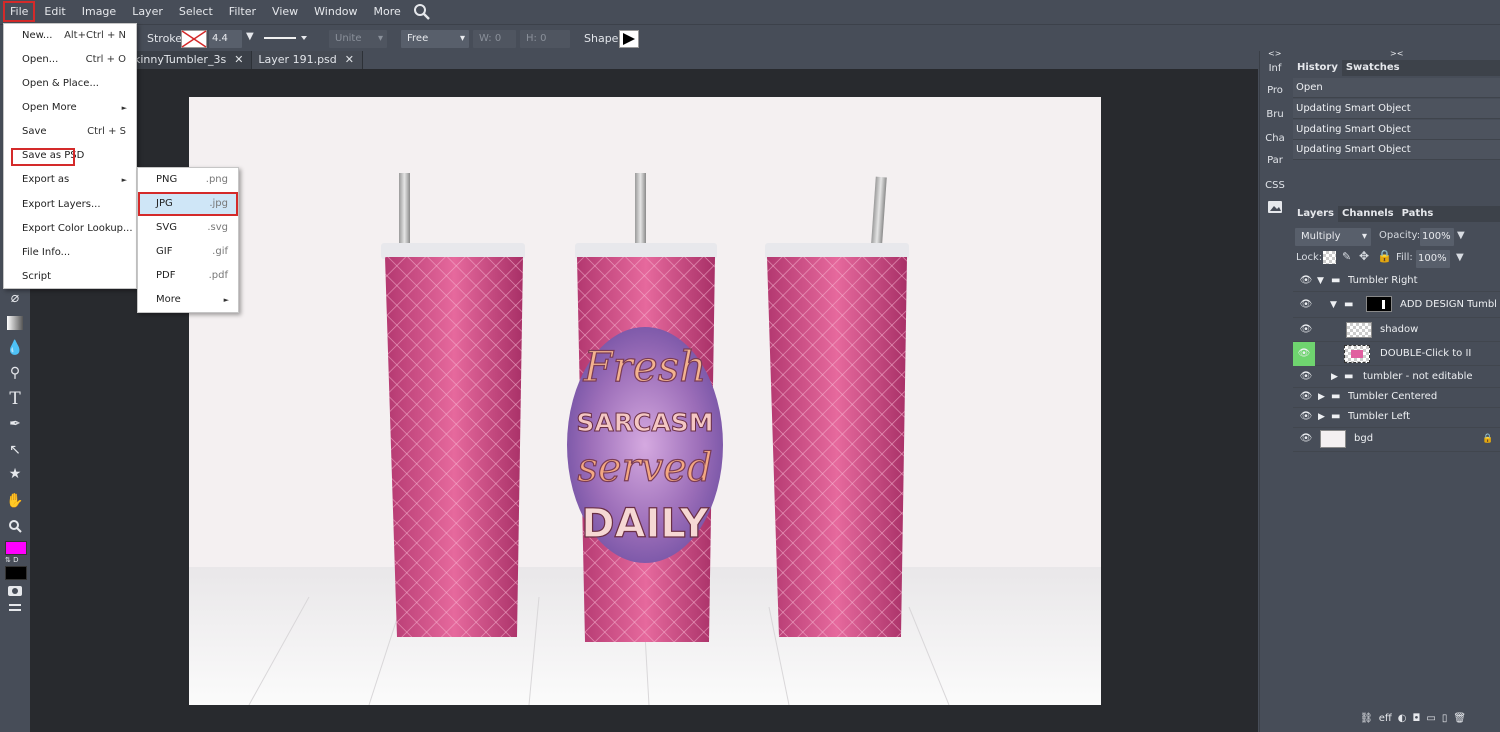 Image resolution: width=1500 pixels, height=732 pixels. What do you see at coordinates (70, 132) in the screenshot?
I see `menu-item-save: Save Ctrl + S` at bounding box center [70, 132].